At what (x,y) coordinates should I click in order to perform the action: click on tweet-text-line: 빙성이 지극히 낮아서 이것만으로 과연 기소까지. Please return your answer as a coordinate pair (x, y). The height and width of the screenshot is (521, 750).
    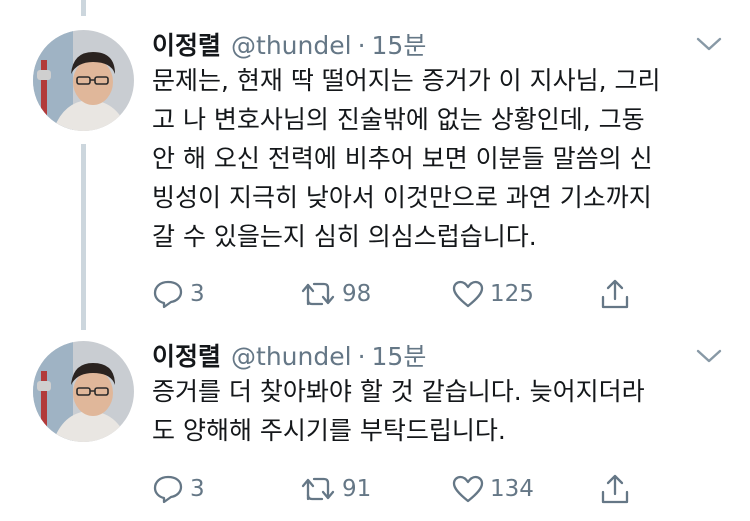
    Looking at the image, I should click on (402, 197).